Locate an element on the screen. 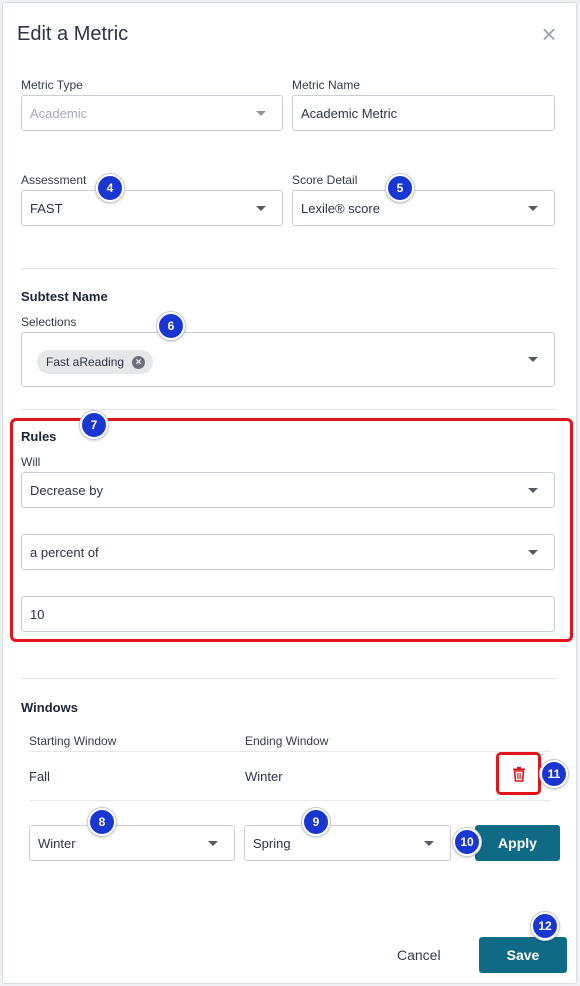  metric-type-select: Academic is located at coordinates (152, 113).